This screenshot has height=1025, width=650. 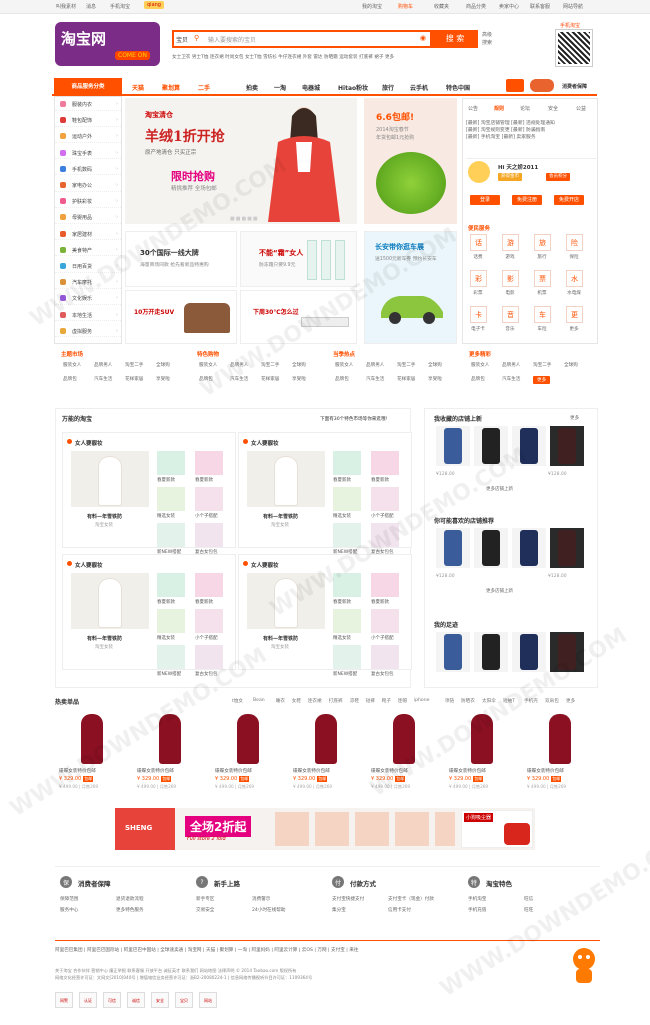 I want to click on service-label: 车险, so click(x=542, y=329).